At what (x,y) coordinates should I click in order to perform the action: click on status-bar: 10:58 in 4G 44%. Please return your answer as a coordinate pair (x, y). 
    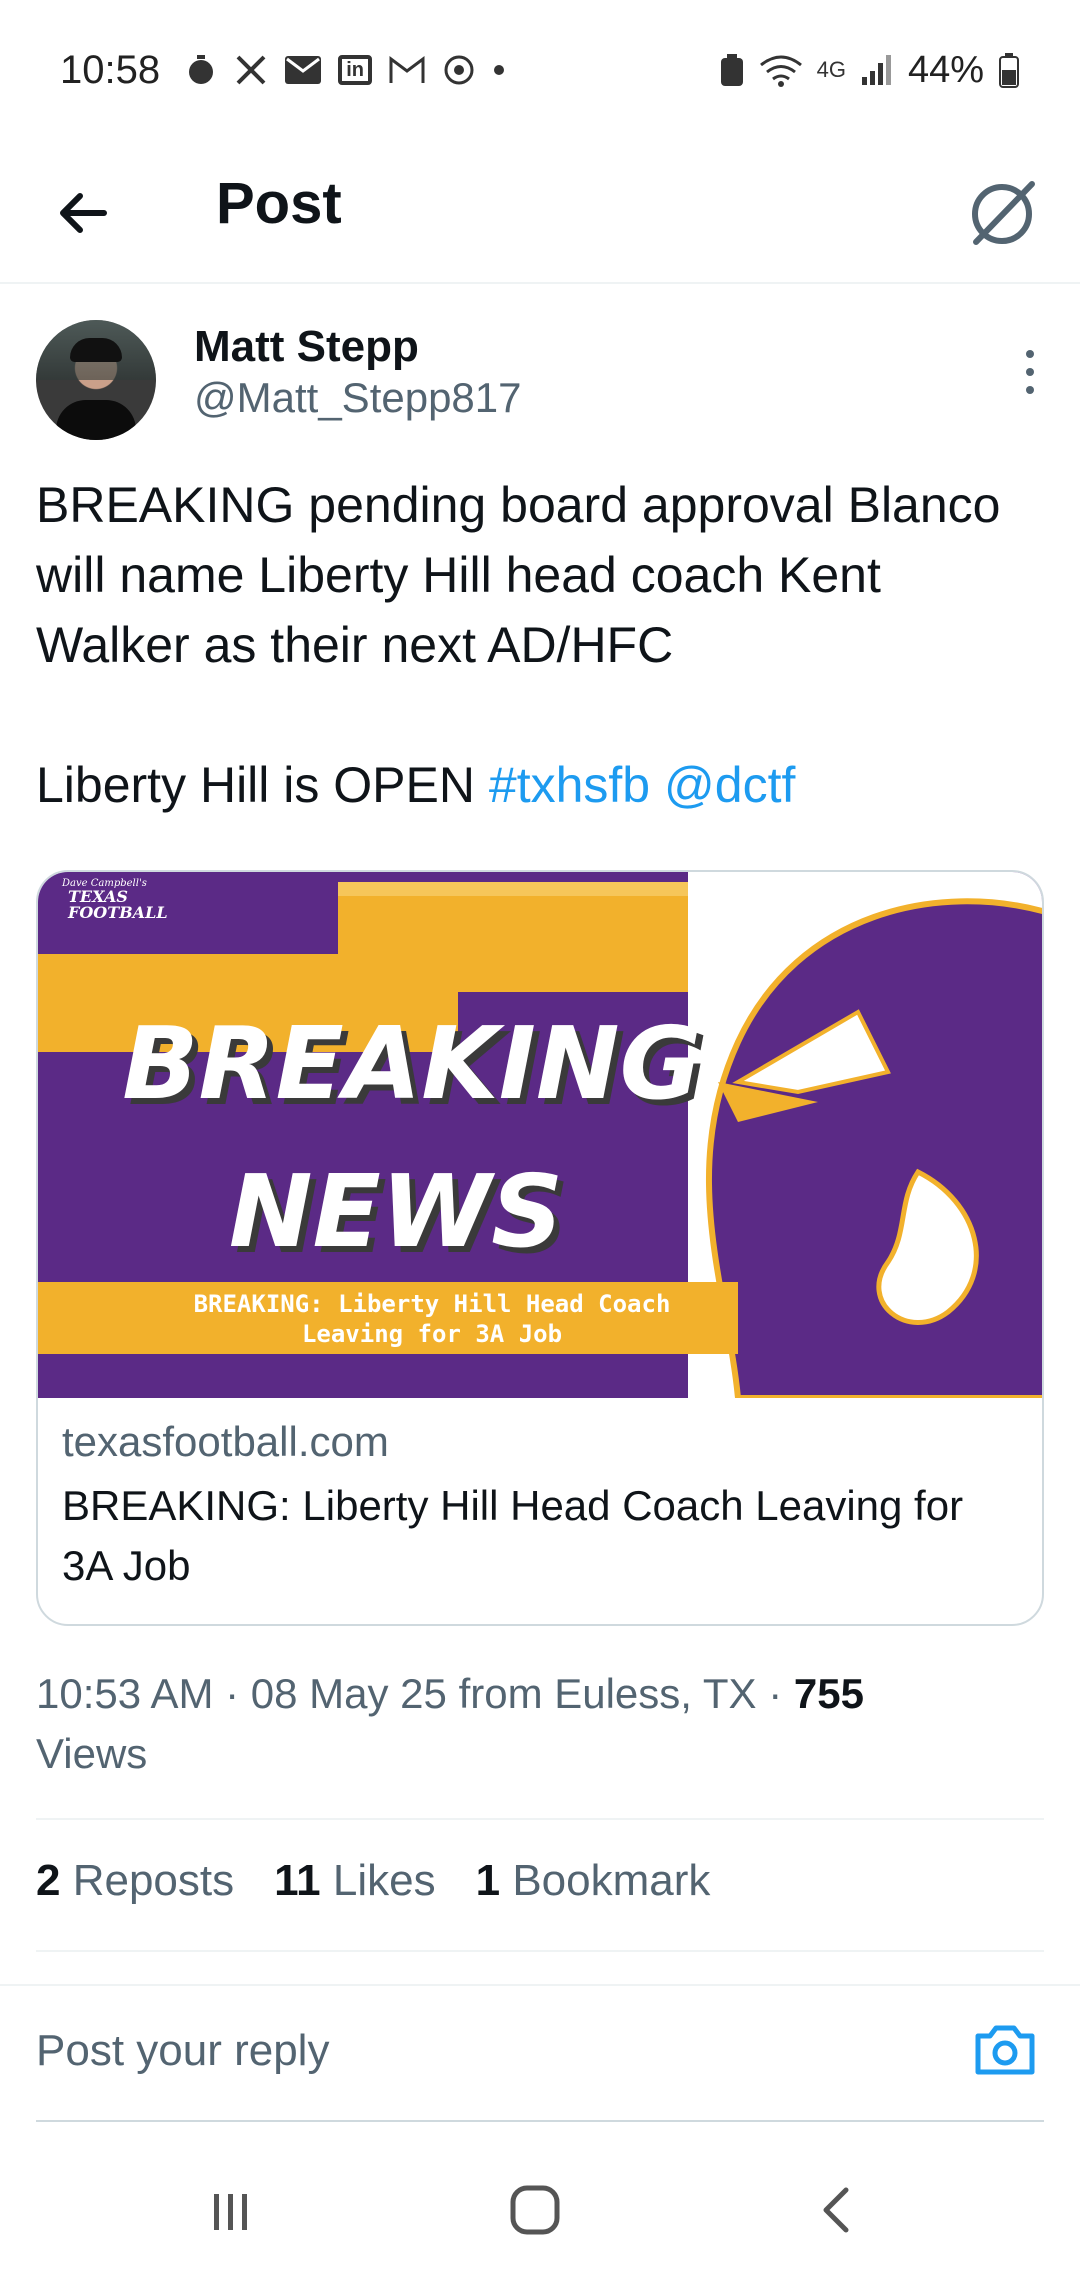
    Looking at the image, I should click on (540, 70).